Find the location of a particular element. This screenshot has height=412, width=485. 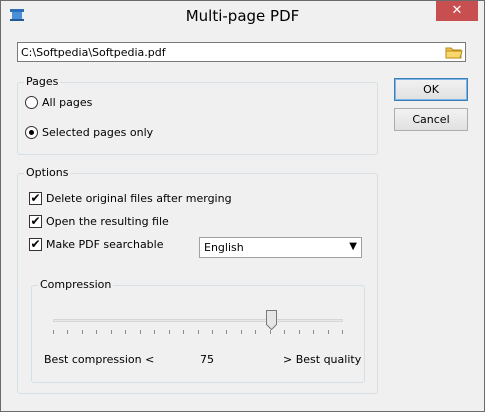

radio-all-pages-label: All pages is located at coordinates (67, 102).